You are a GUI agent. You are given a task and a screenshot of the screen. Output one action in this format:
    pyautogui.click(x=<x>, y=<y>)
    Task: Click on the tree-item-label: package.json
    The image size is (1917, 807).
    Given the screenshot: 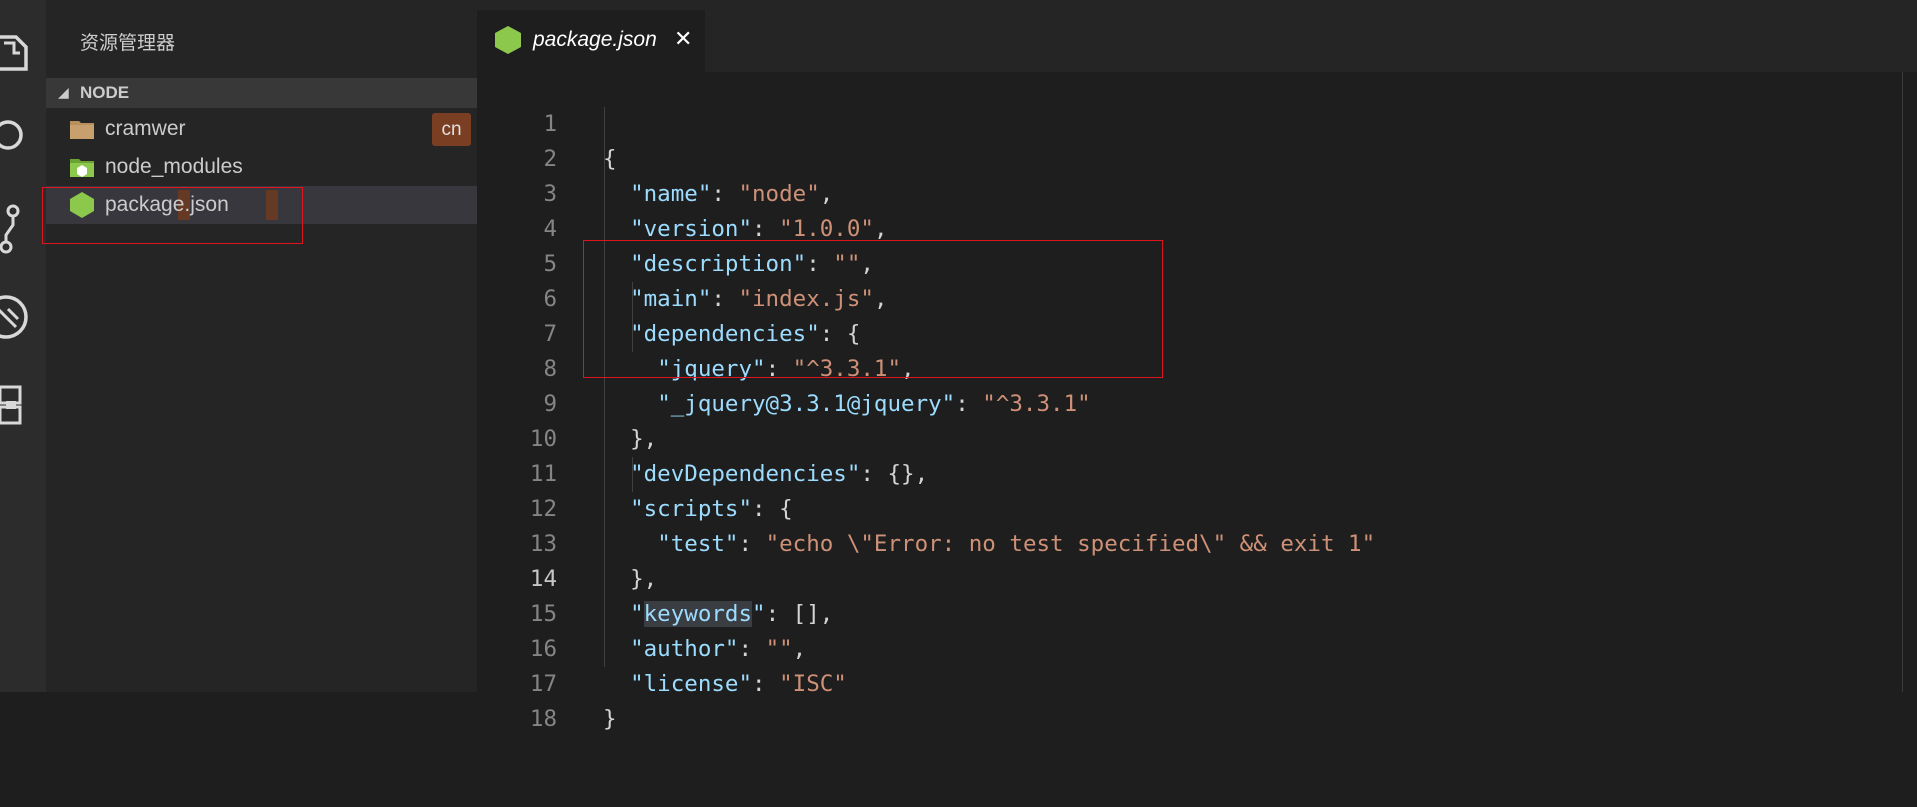 What is the action you would take?
    pyautogui.click(x=167, y=204)
    